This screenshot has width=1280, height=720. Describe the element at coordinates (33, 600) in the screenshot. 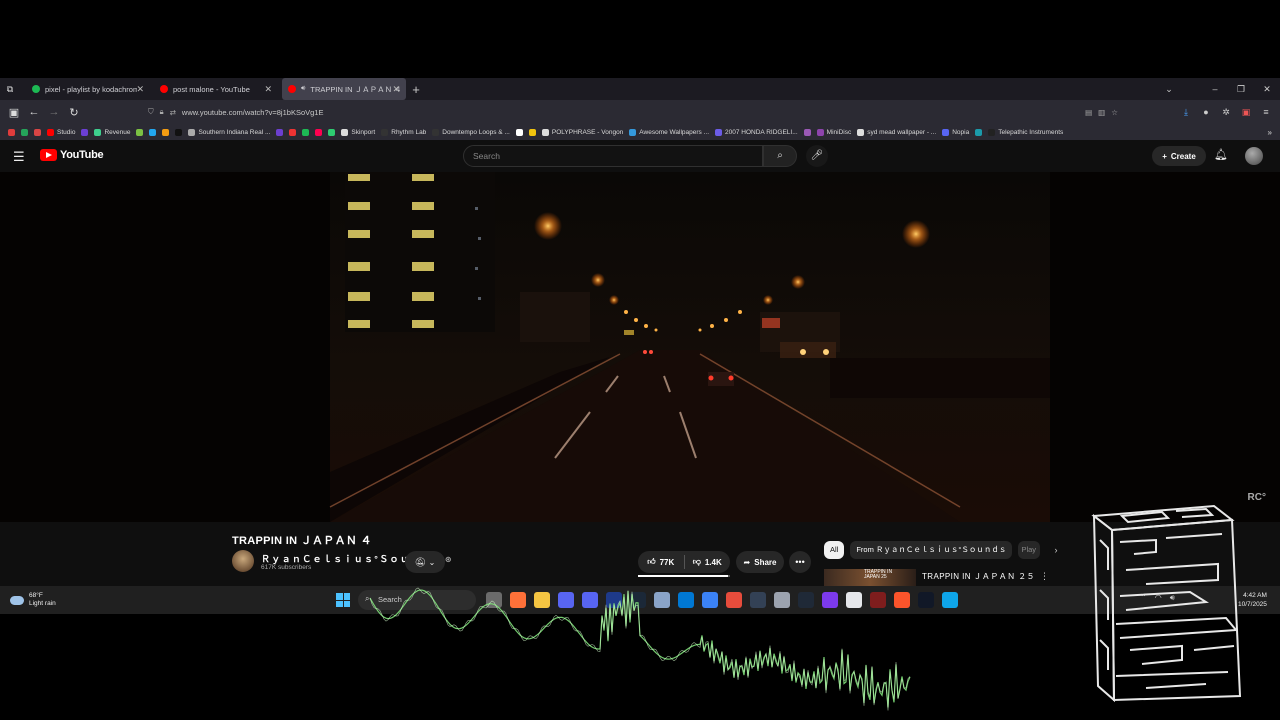

I see `weather-widget: 68°F Light rain` at that location.